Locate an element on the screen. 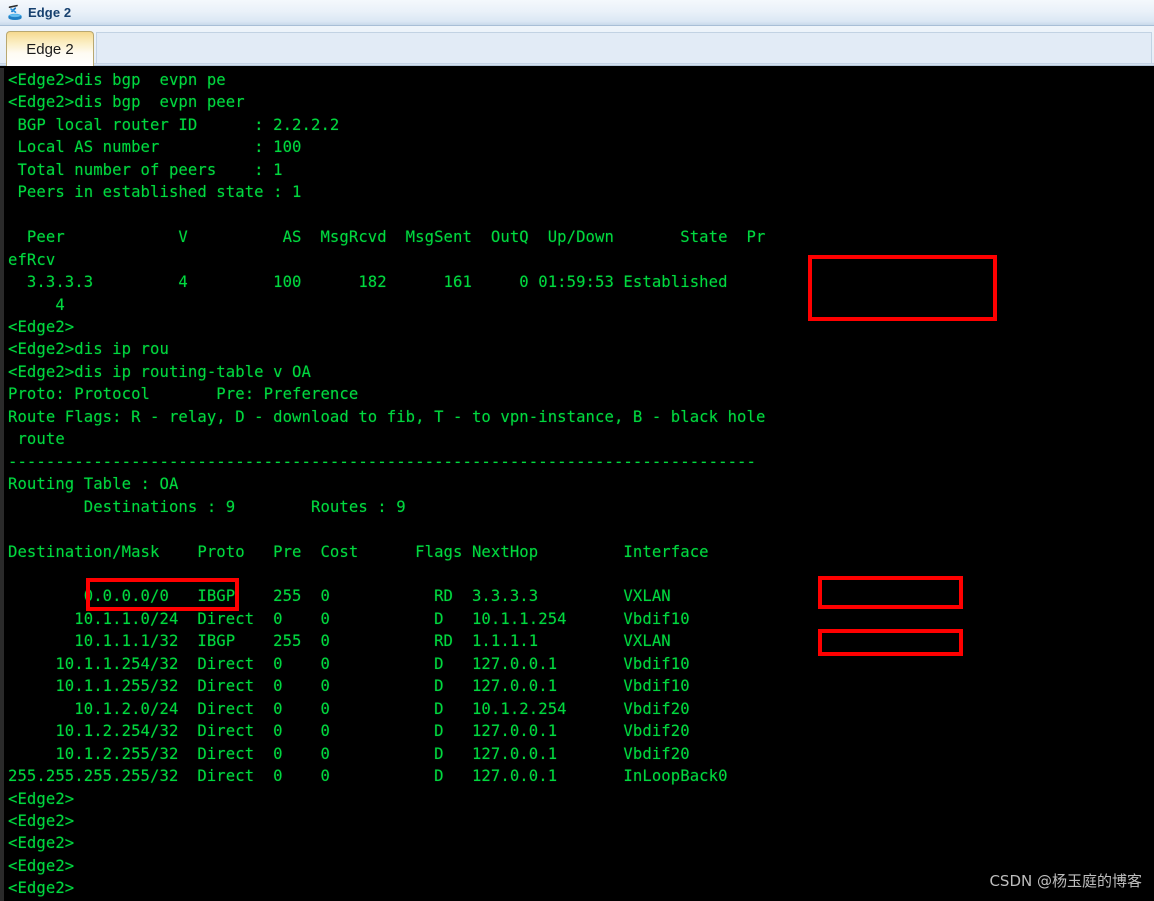 The height and width of the screenshot is (901, 1154). tab-edge-2: Edge 2 is located at coordinates (50, 48).